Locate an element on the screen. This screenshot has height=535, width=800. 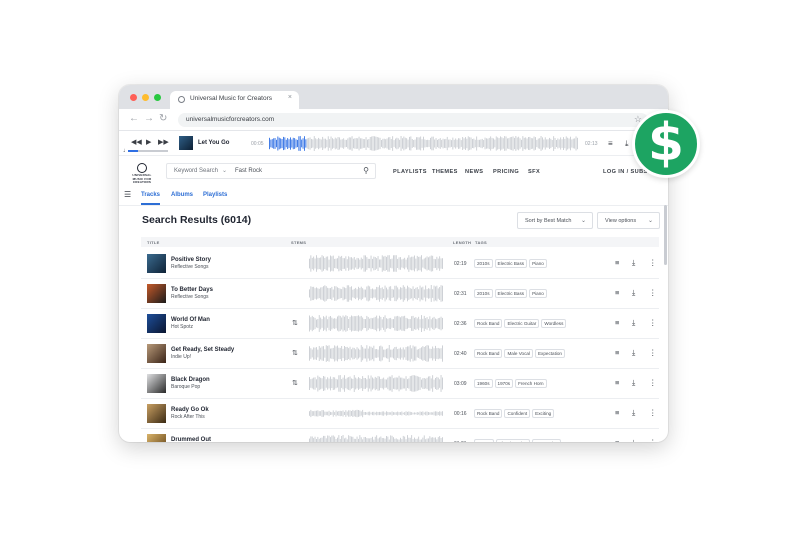
forward-arrow-icon: → is located at coordinates (149, 119).